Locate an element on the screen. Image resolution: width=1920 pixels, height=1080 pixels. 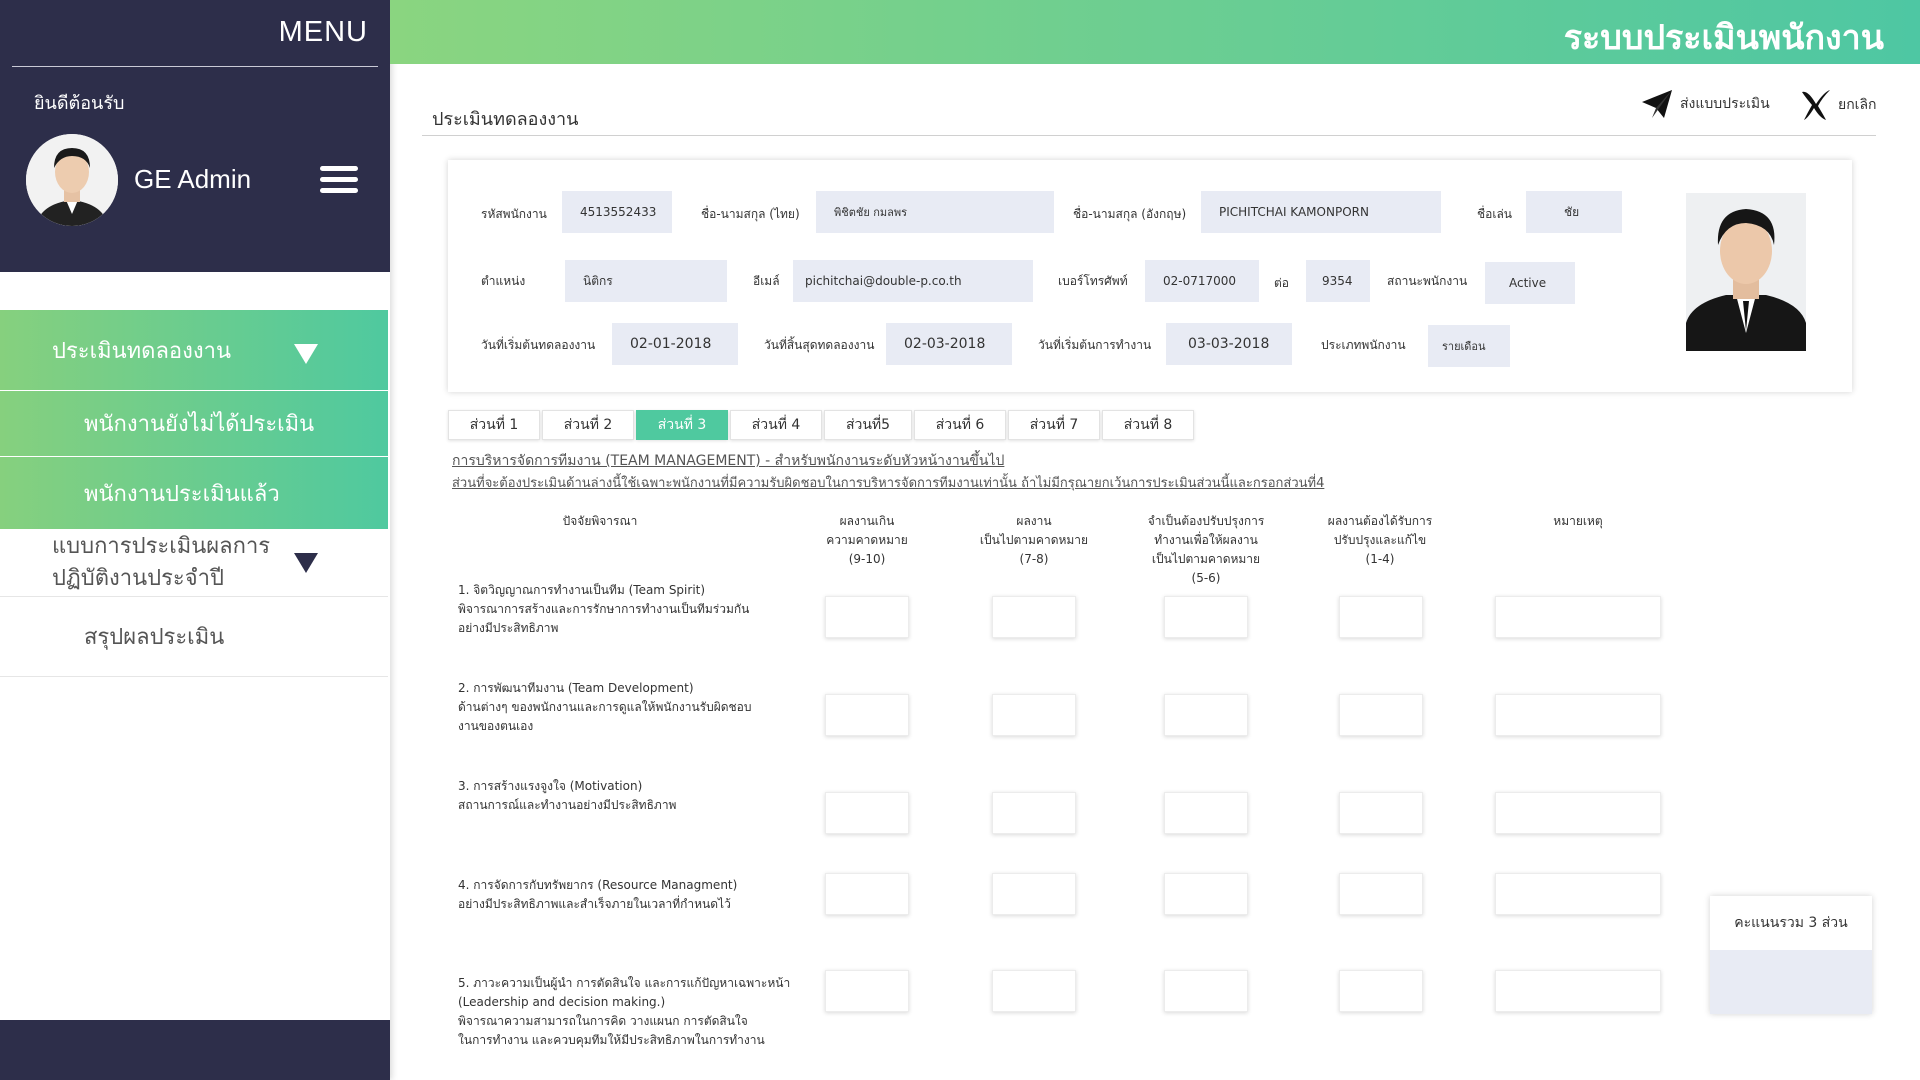
label-status: สถานะพนักงาน is located at coordinates (1427, 281).